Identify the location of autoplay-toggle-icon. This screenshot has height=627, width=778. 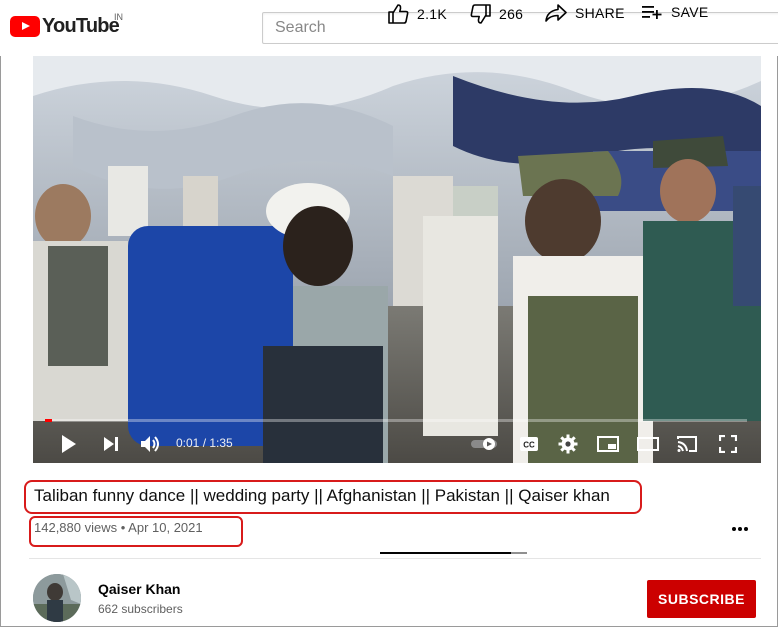
(484, 444).